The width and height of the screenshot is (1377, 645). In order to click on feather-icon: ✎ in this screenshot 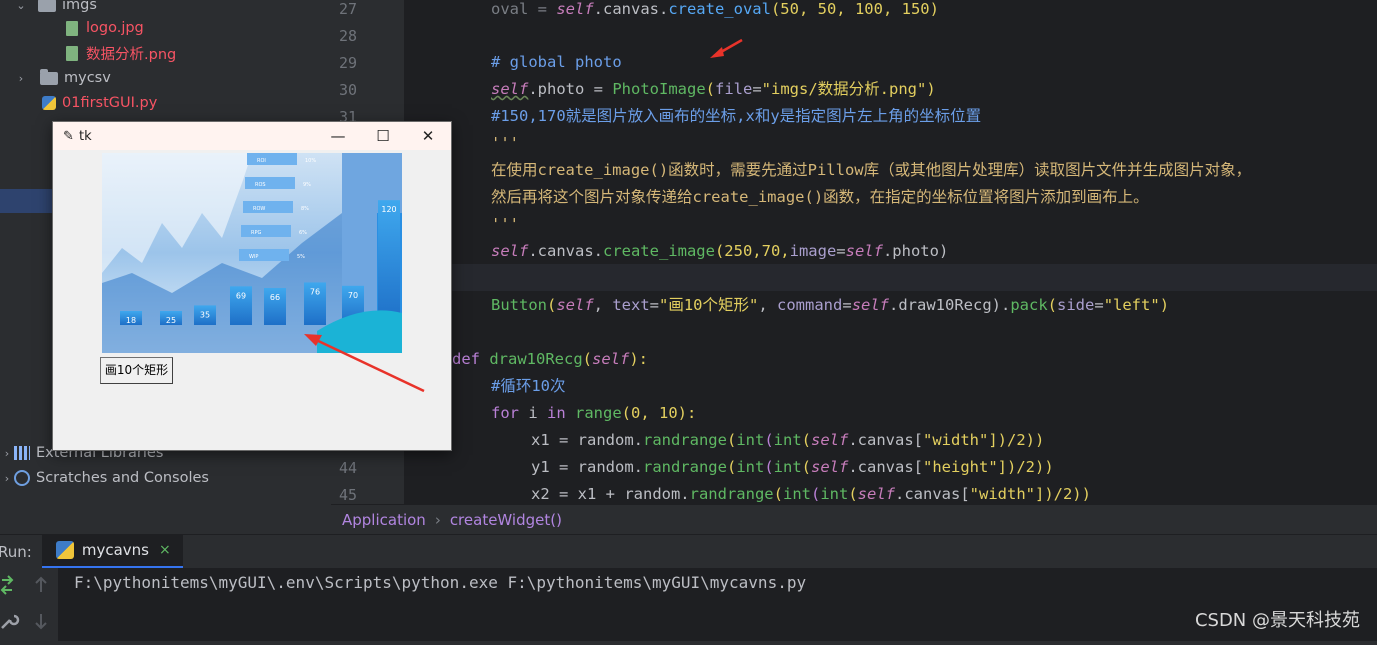, I will do `click(68, 136)`.